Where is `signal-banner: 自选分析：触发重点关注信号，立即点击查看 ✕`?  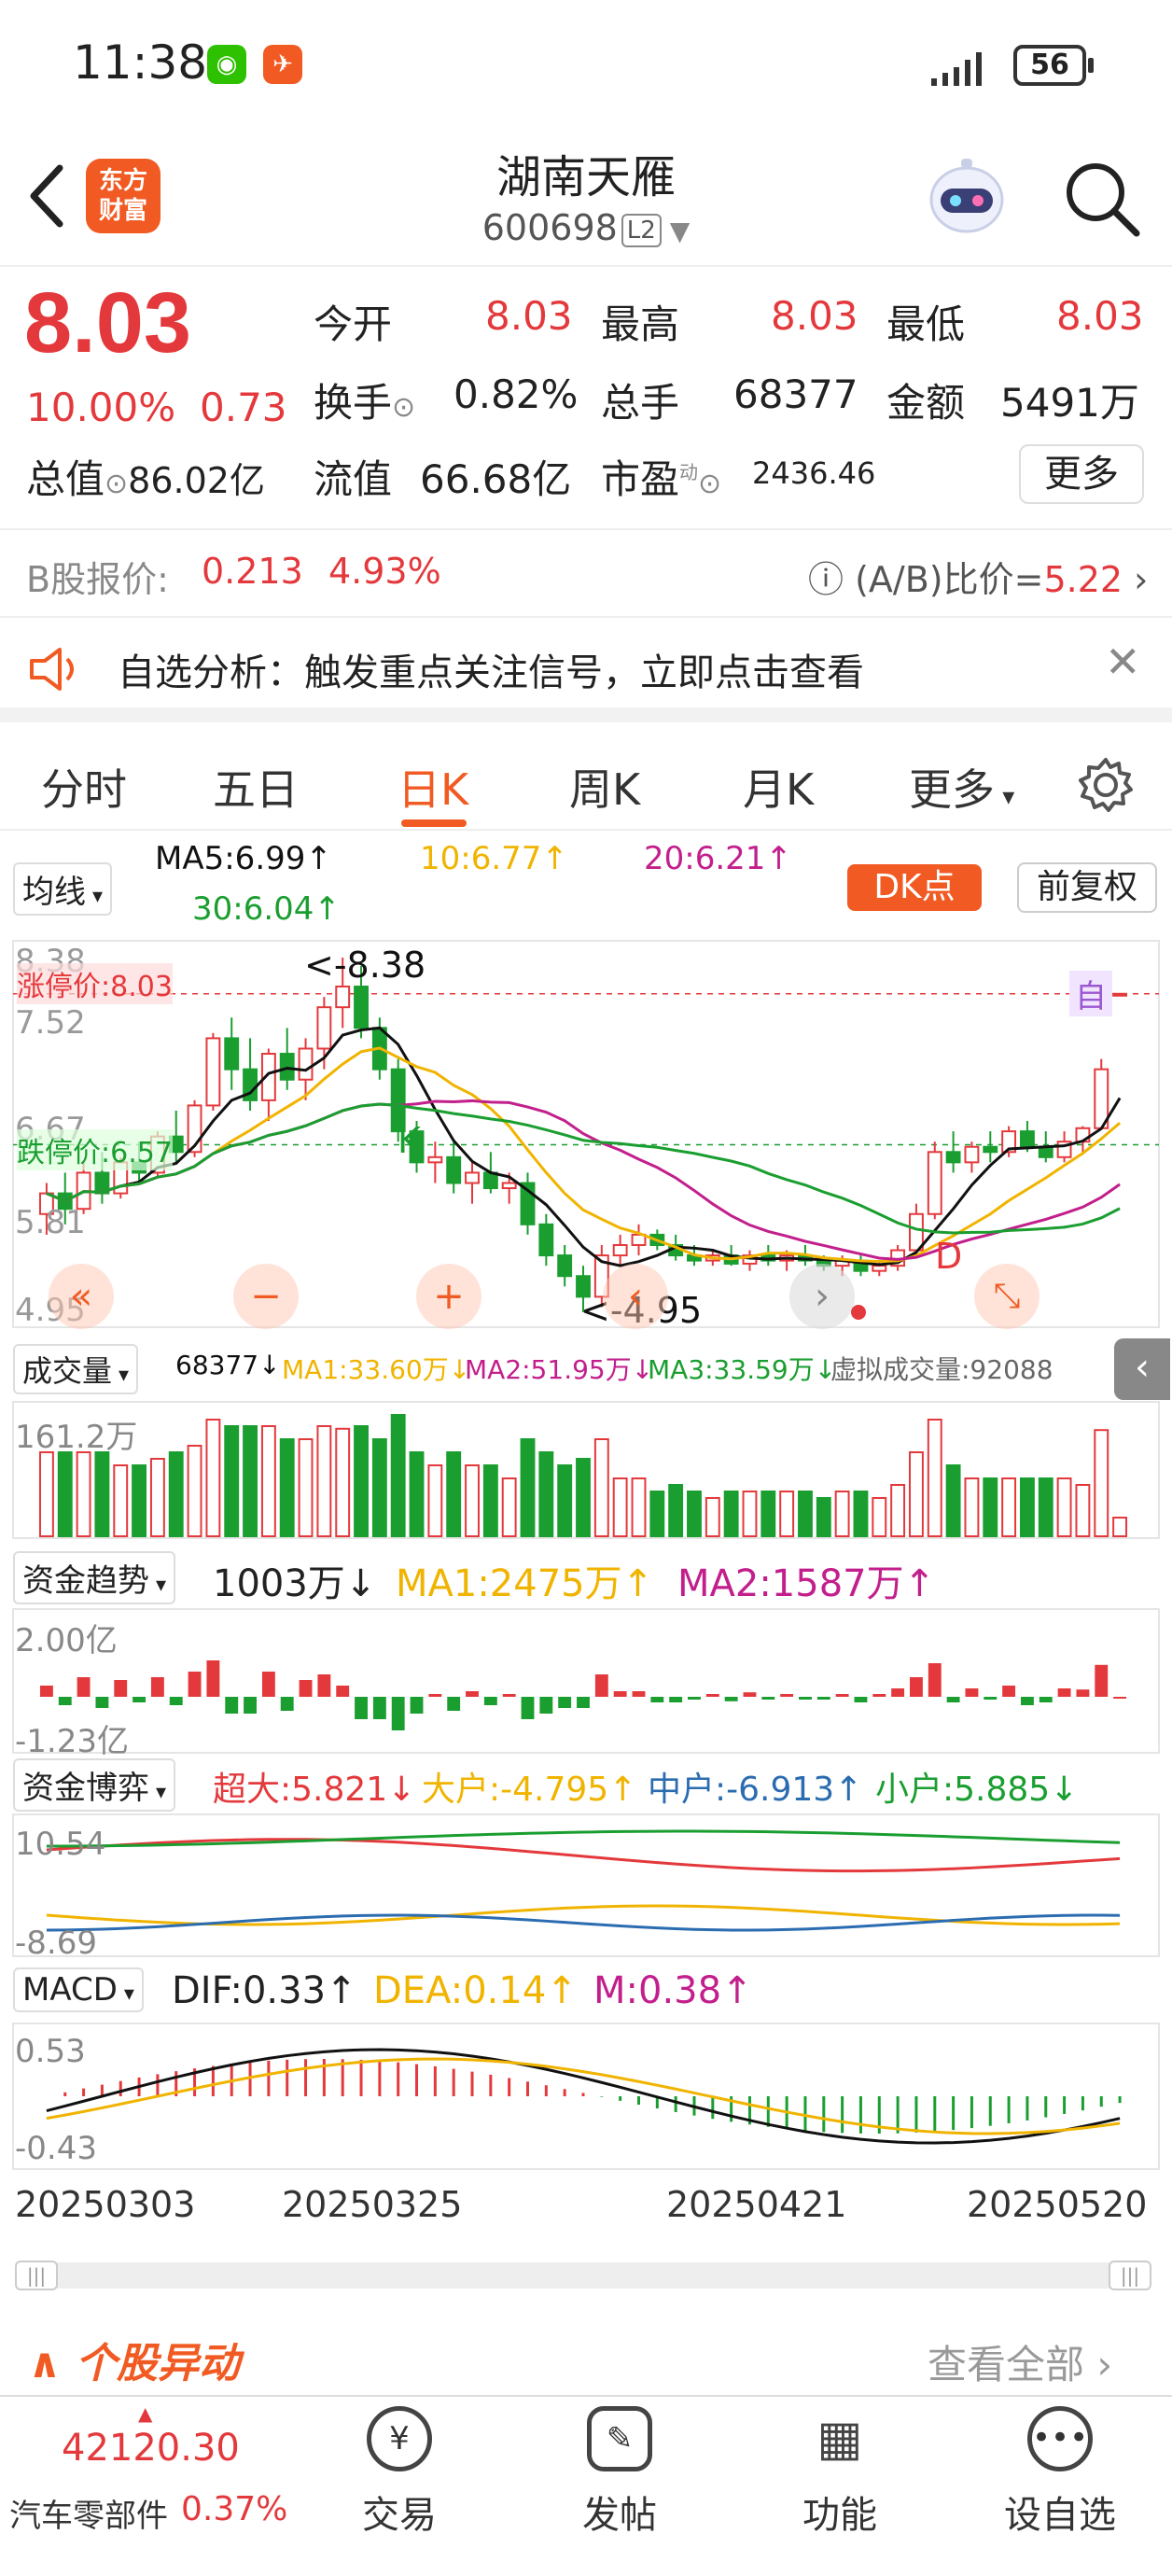 signal-banner: 自选分析：触发重点关注信号，立即点击查看 ✕ is located at coordinates (586, 671).